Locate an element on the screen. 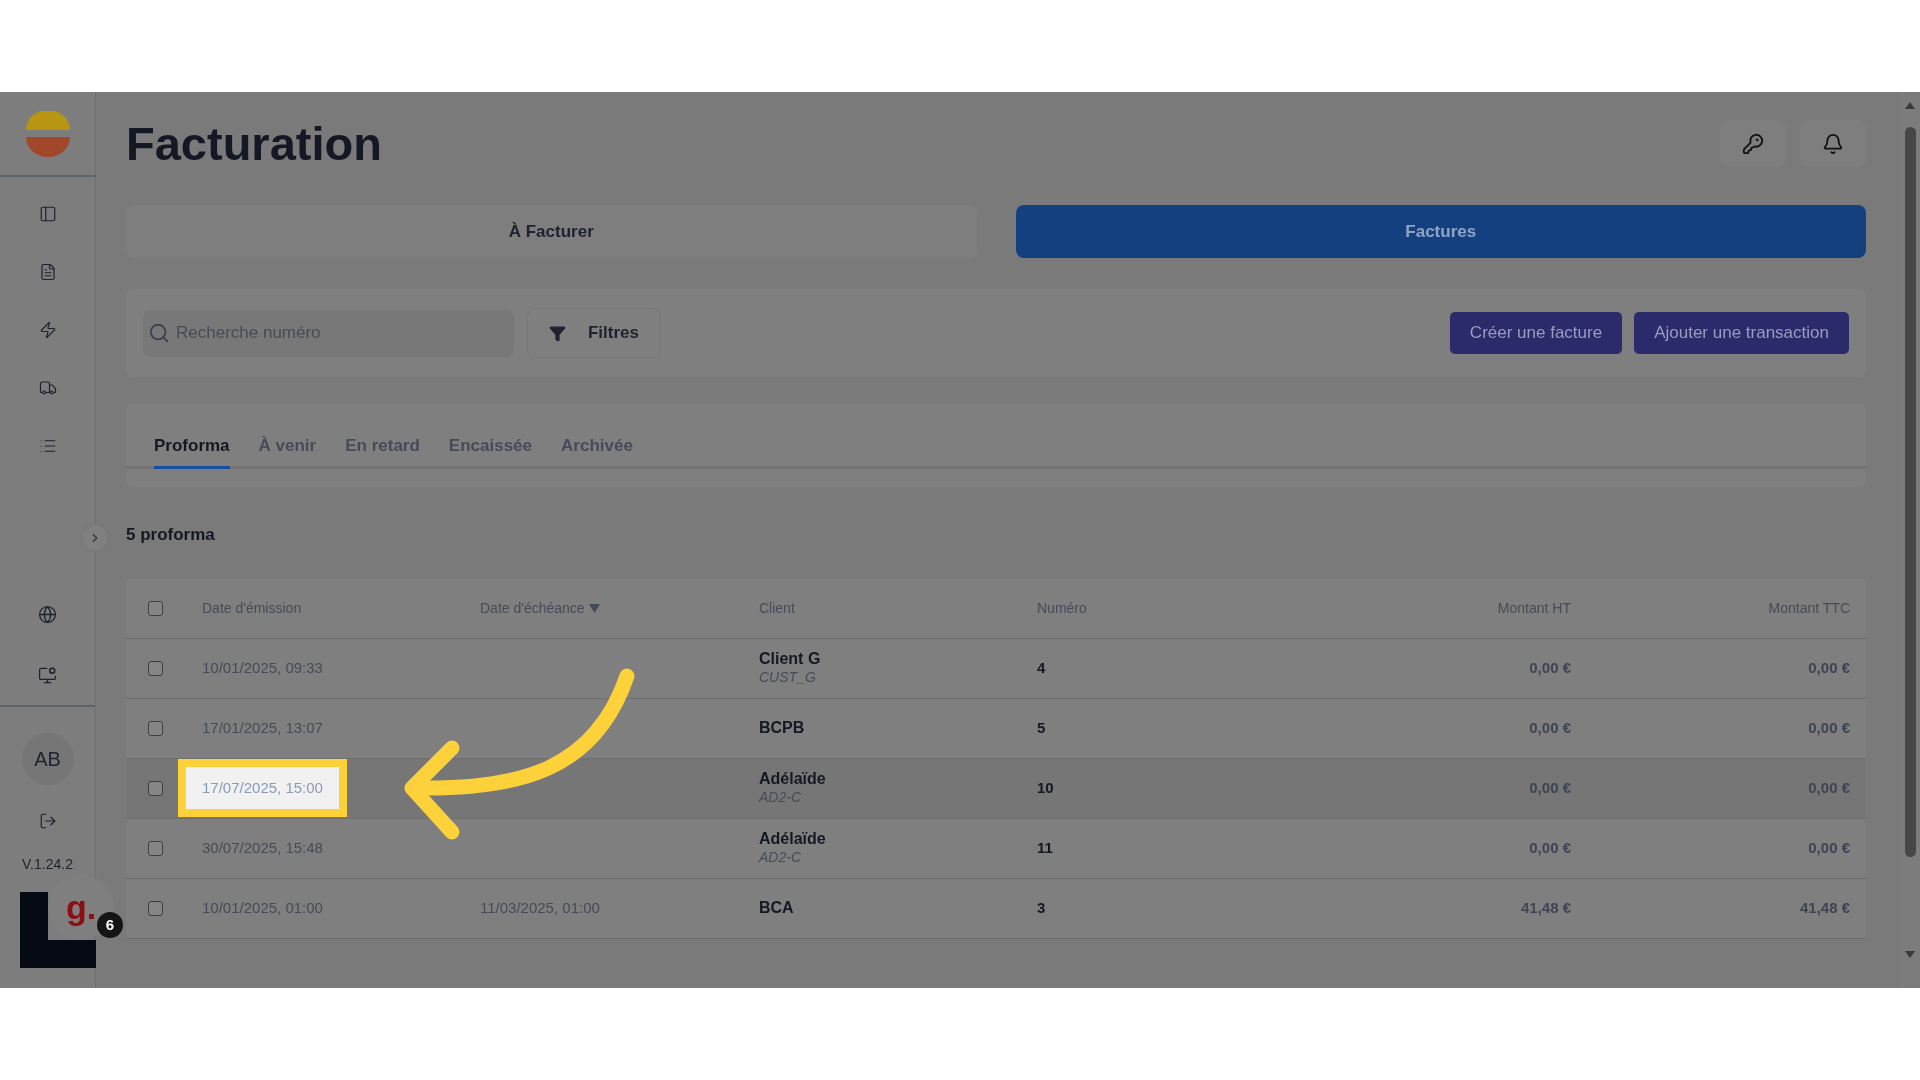 The image size is (1920, 1080). table-row: 17/01/2025, 13:07 BCPB 5 0,00 € 0,00 € is located at coordinates (996, 728).